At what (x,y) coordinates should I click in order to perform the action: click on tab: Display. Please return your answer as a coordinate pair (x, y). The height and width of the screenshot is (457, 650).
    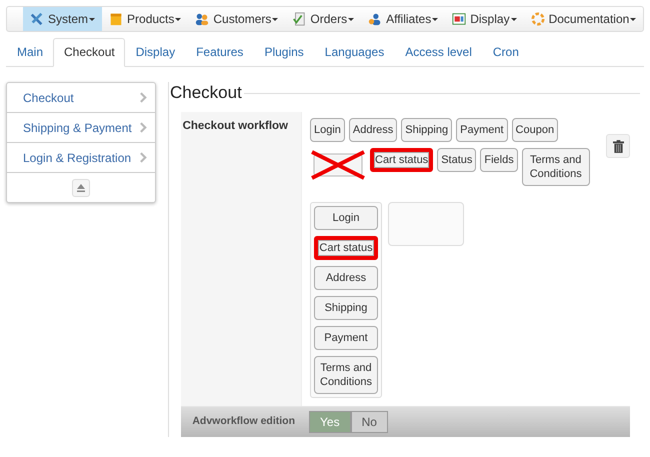
    Looking at the image, I should click on (155, 52).